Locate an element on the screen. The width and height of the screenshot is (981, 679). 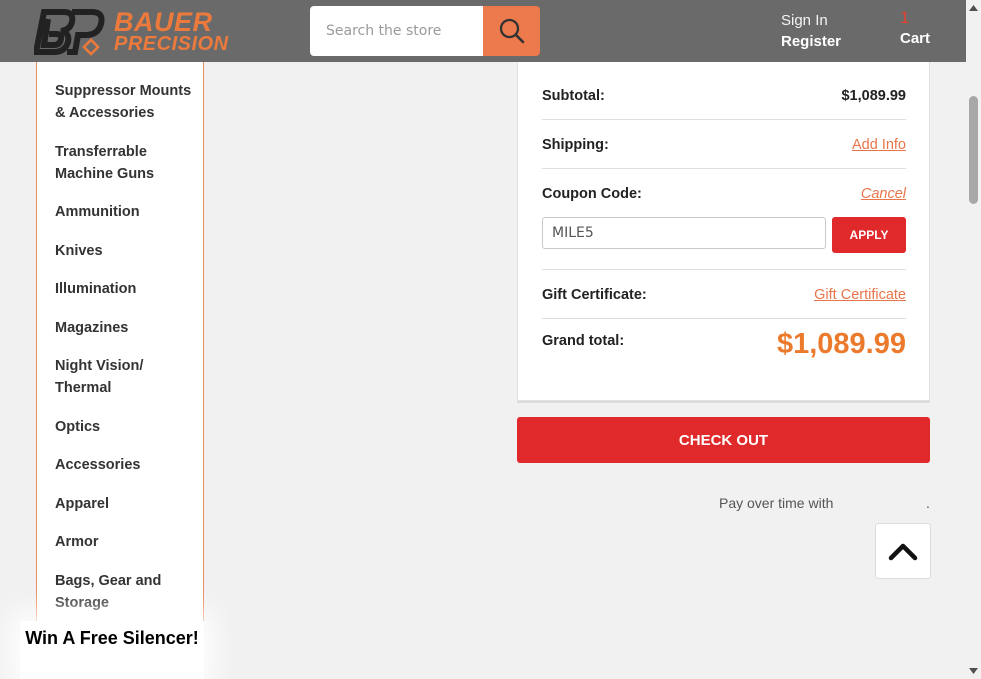
pay-over-time-text: Pay over time with is located at coordinates (776, 503).